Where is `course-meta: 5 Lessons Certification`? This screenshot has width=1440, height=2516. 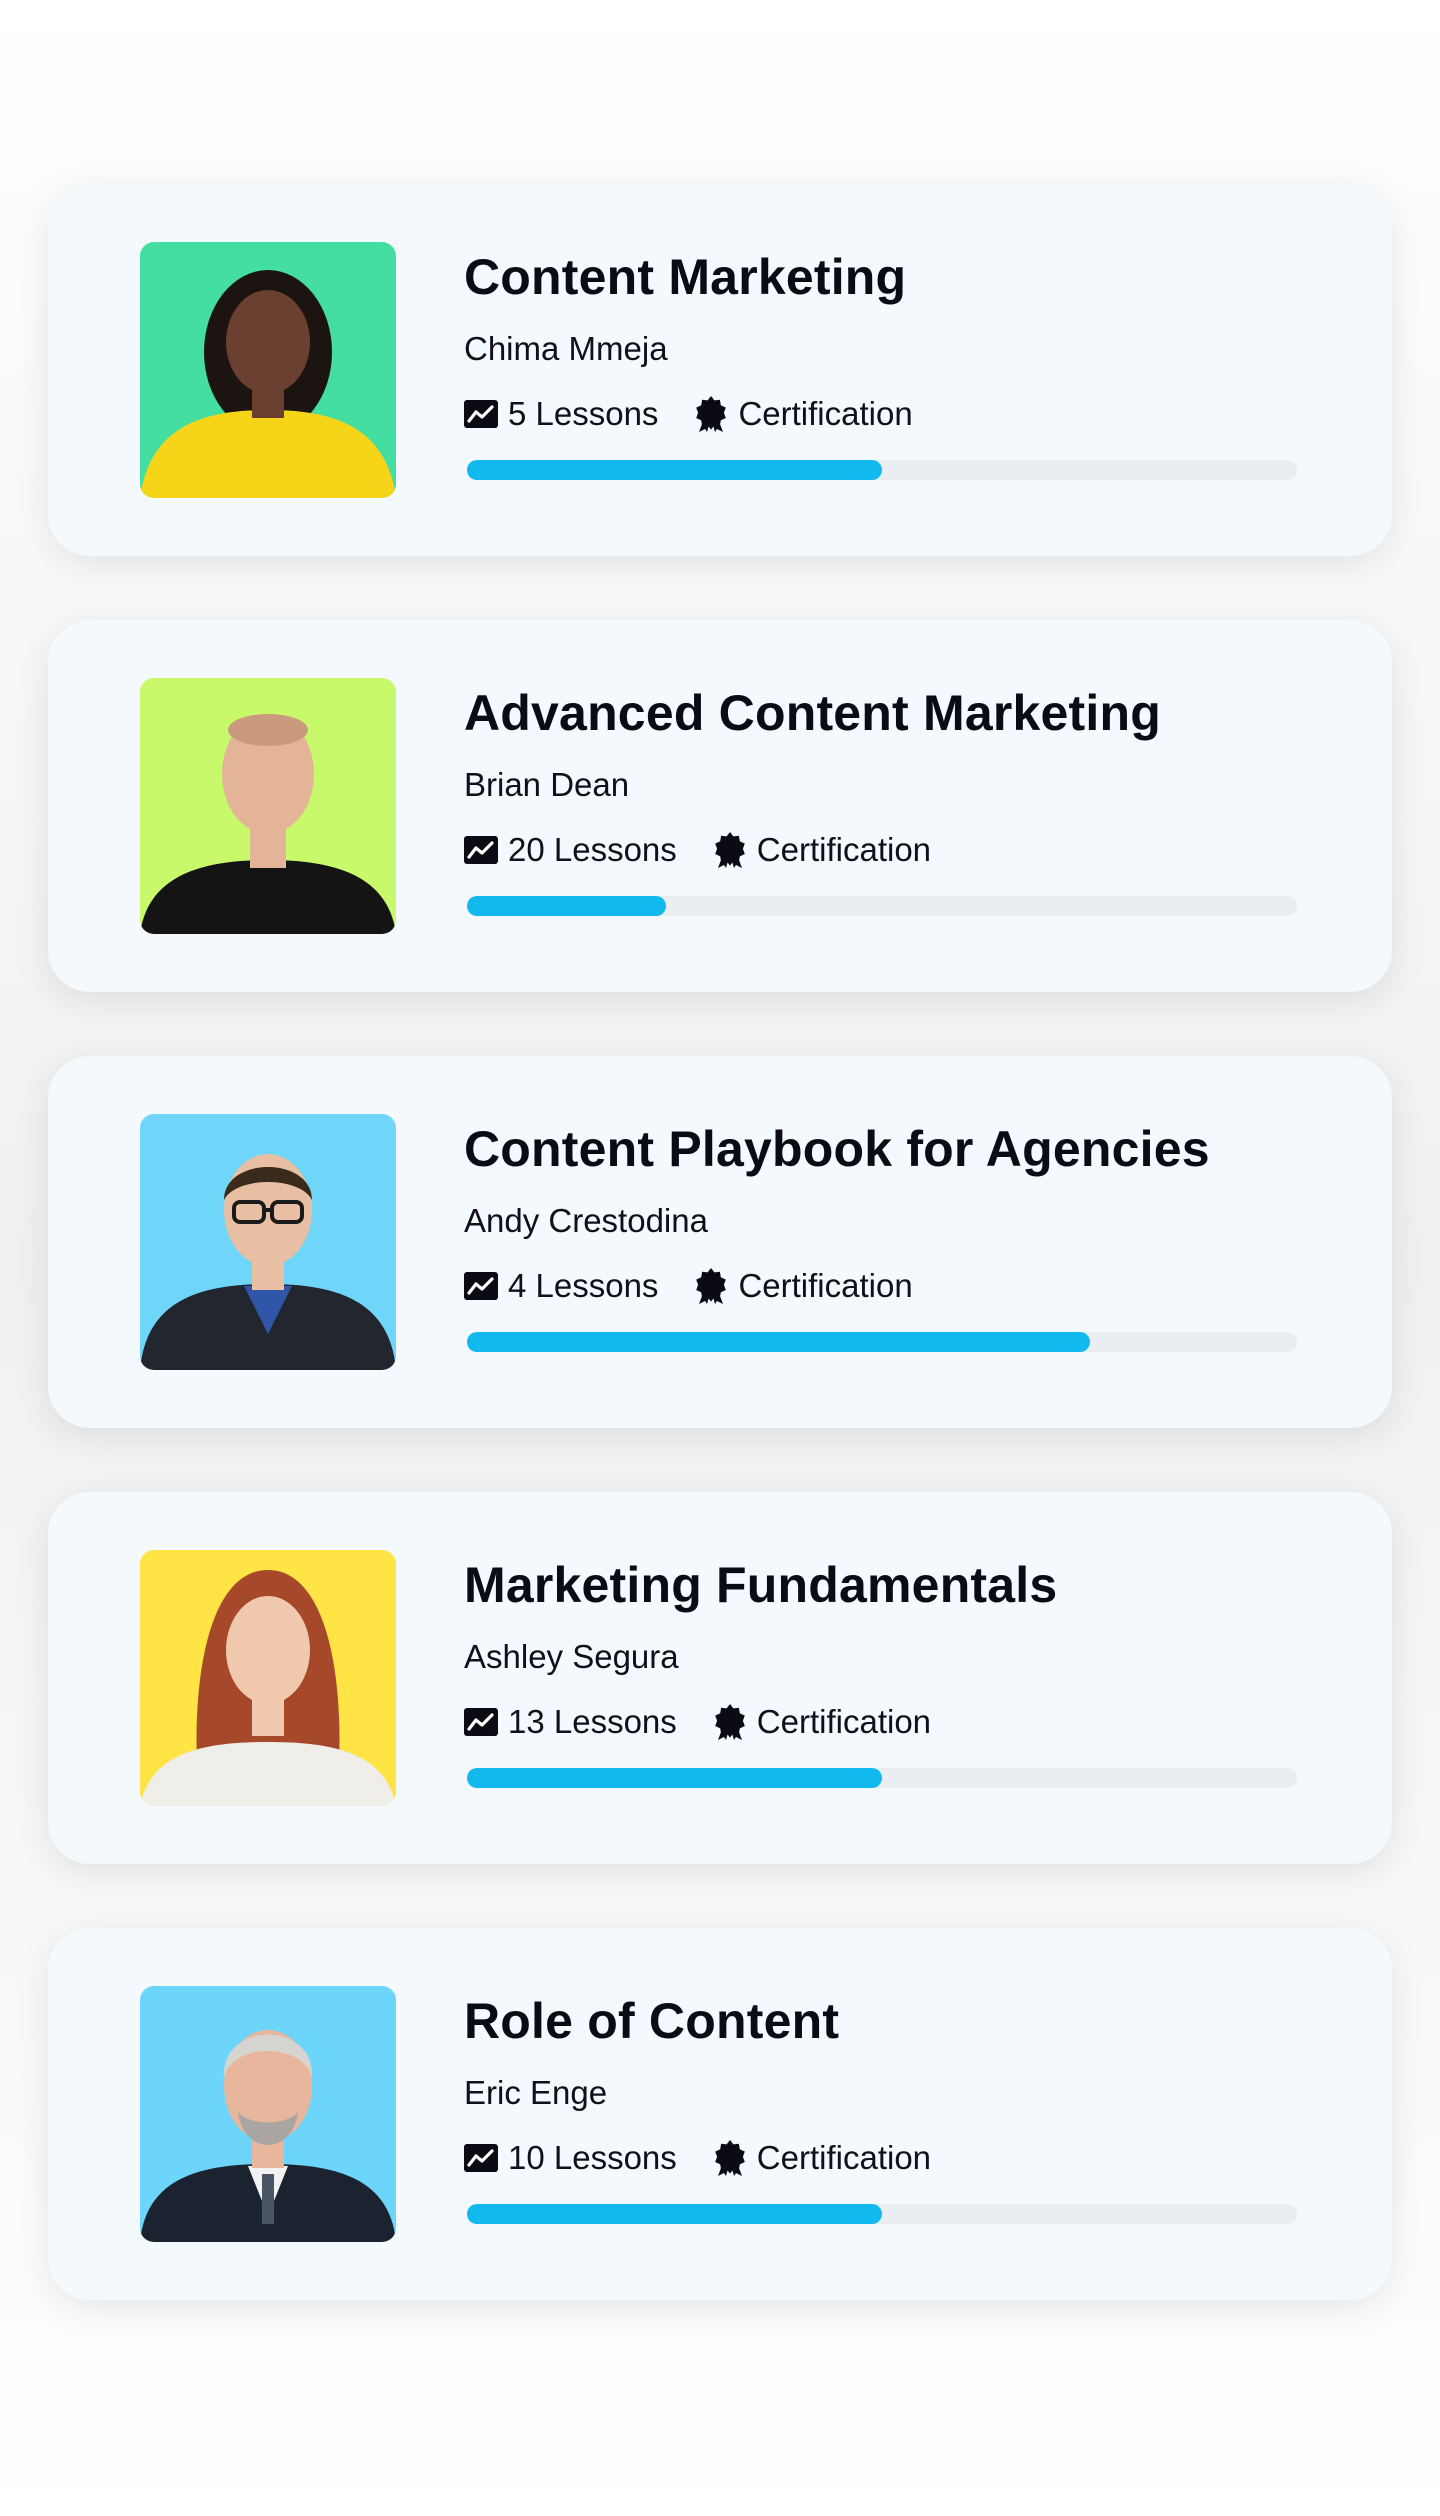 course-meta: 5 Lessons Certification is located at coordinates (688, 414).